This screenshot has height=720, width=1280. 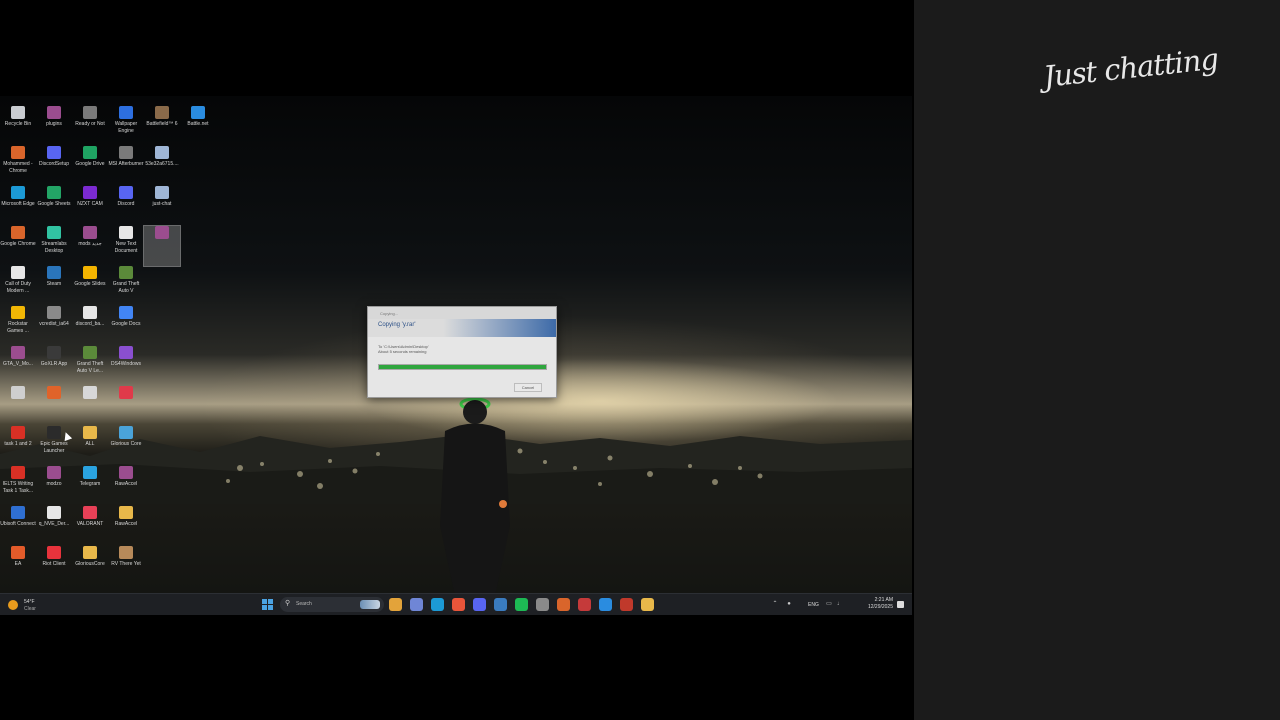 I want to click on desktop-icon: VALORANT, so click(x=90, y=526).